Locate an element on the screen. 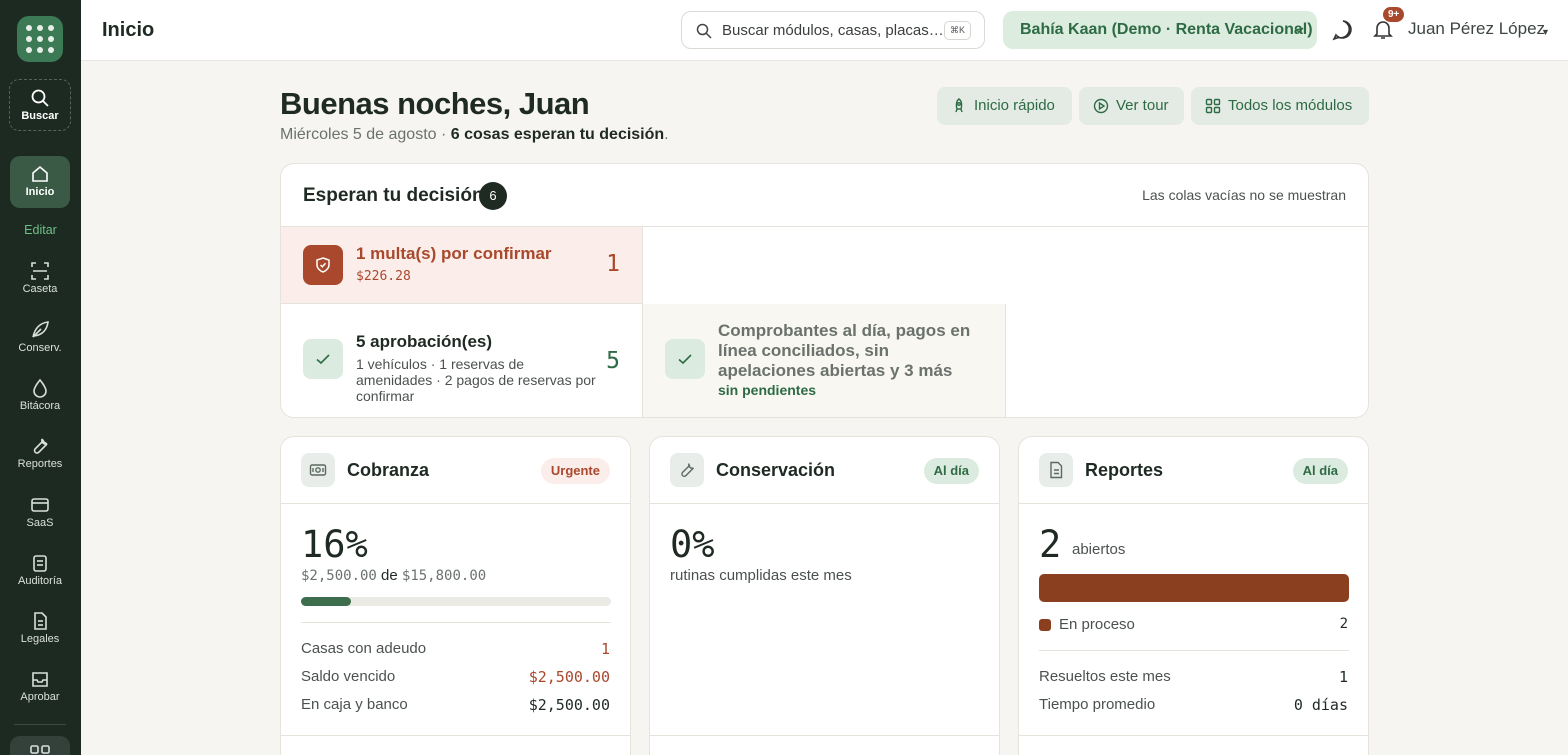 This screenshot has height=755, width=1568. legend-label: En proceso is located at coordinates (1097, 624).